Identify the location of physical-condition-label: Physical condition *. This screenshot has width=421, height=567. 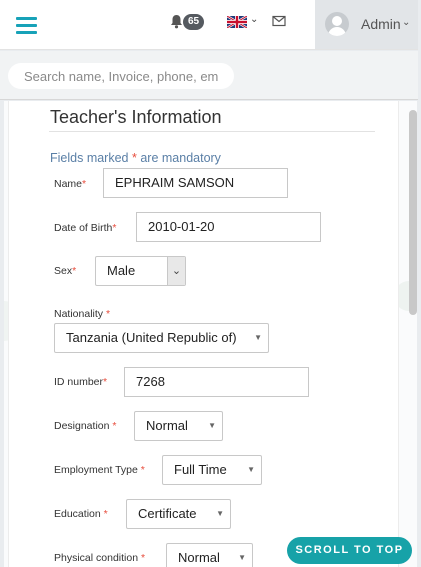
(100, 558).